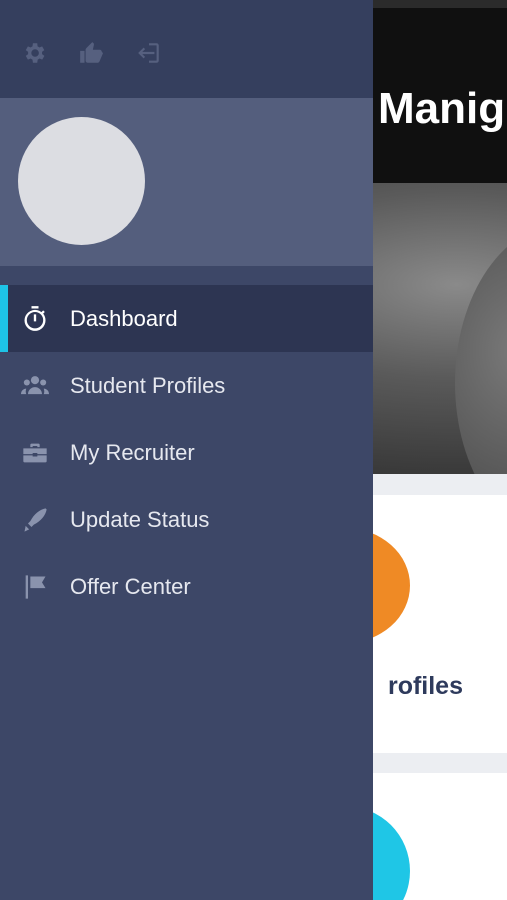  Describe the element at coordinates (186, 49) in the screenshot. I see `drawer-toolbar` at that location.